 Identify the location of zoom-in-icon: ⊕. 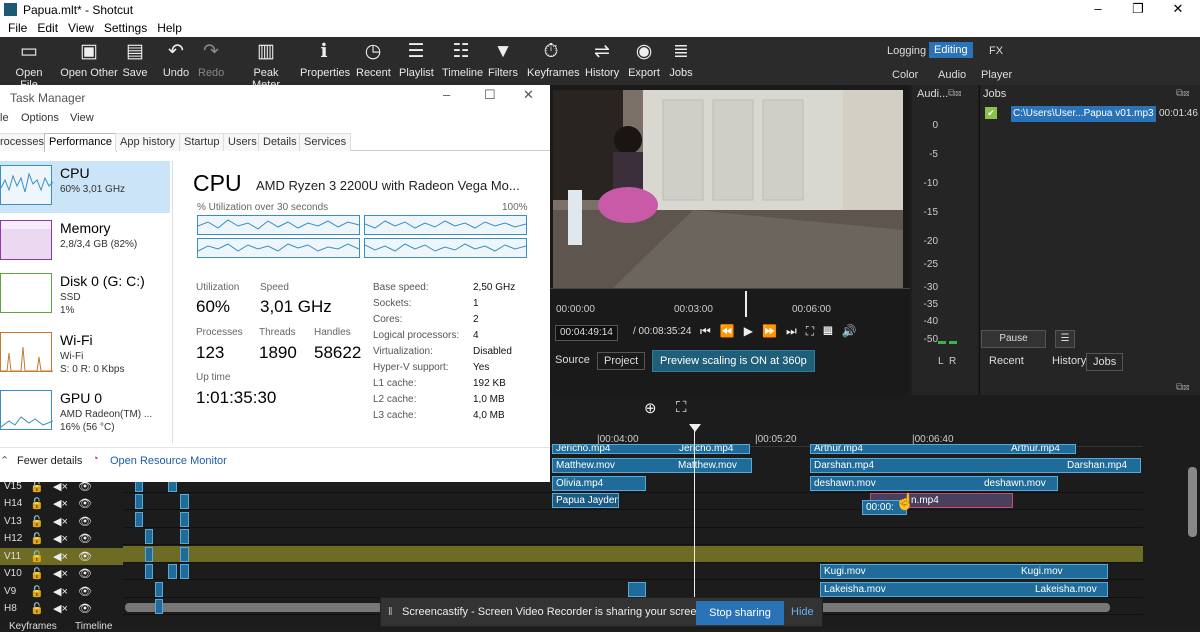
(650, 408).